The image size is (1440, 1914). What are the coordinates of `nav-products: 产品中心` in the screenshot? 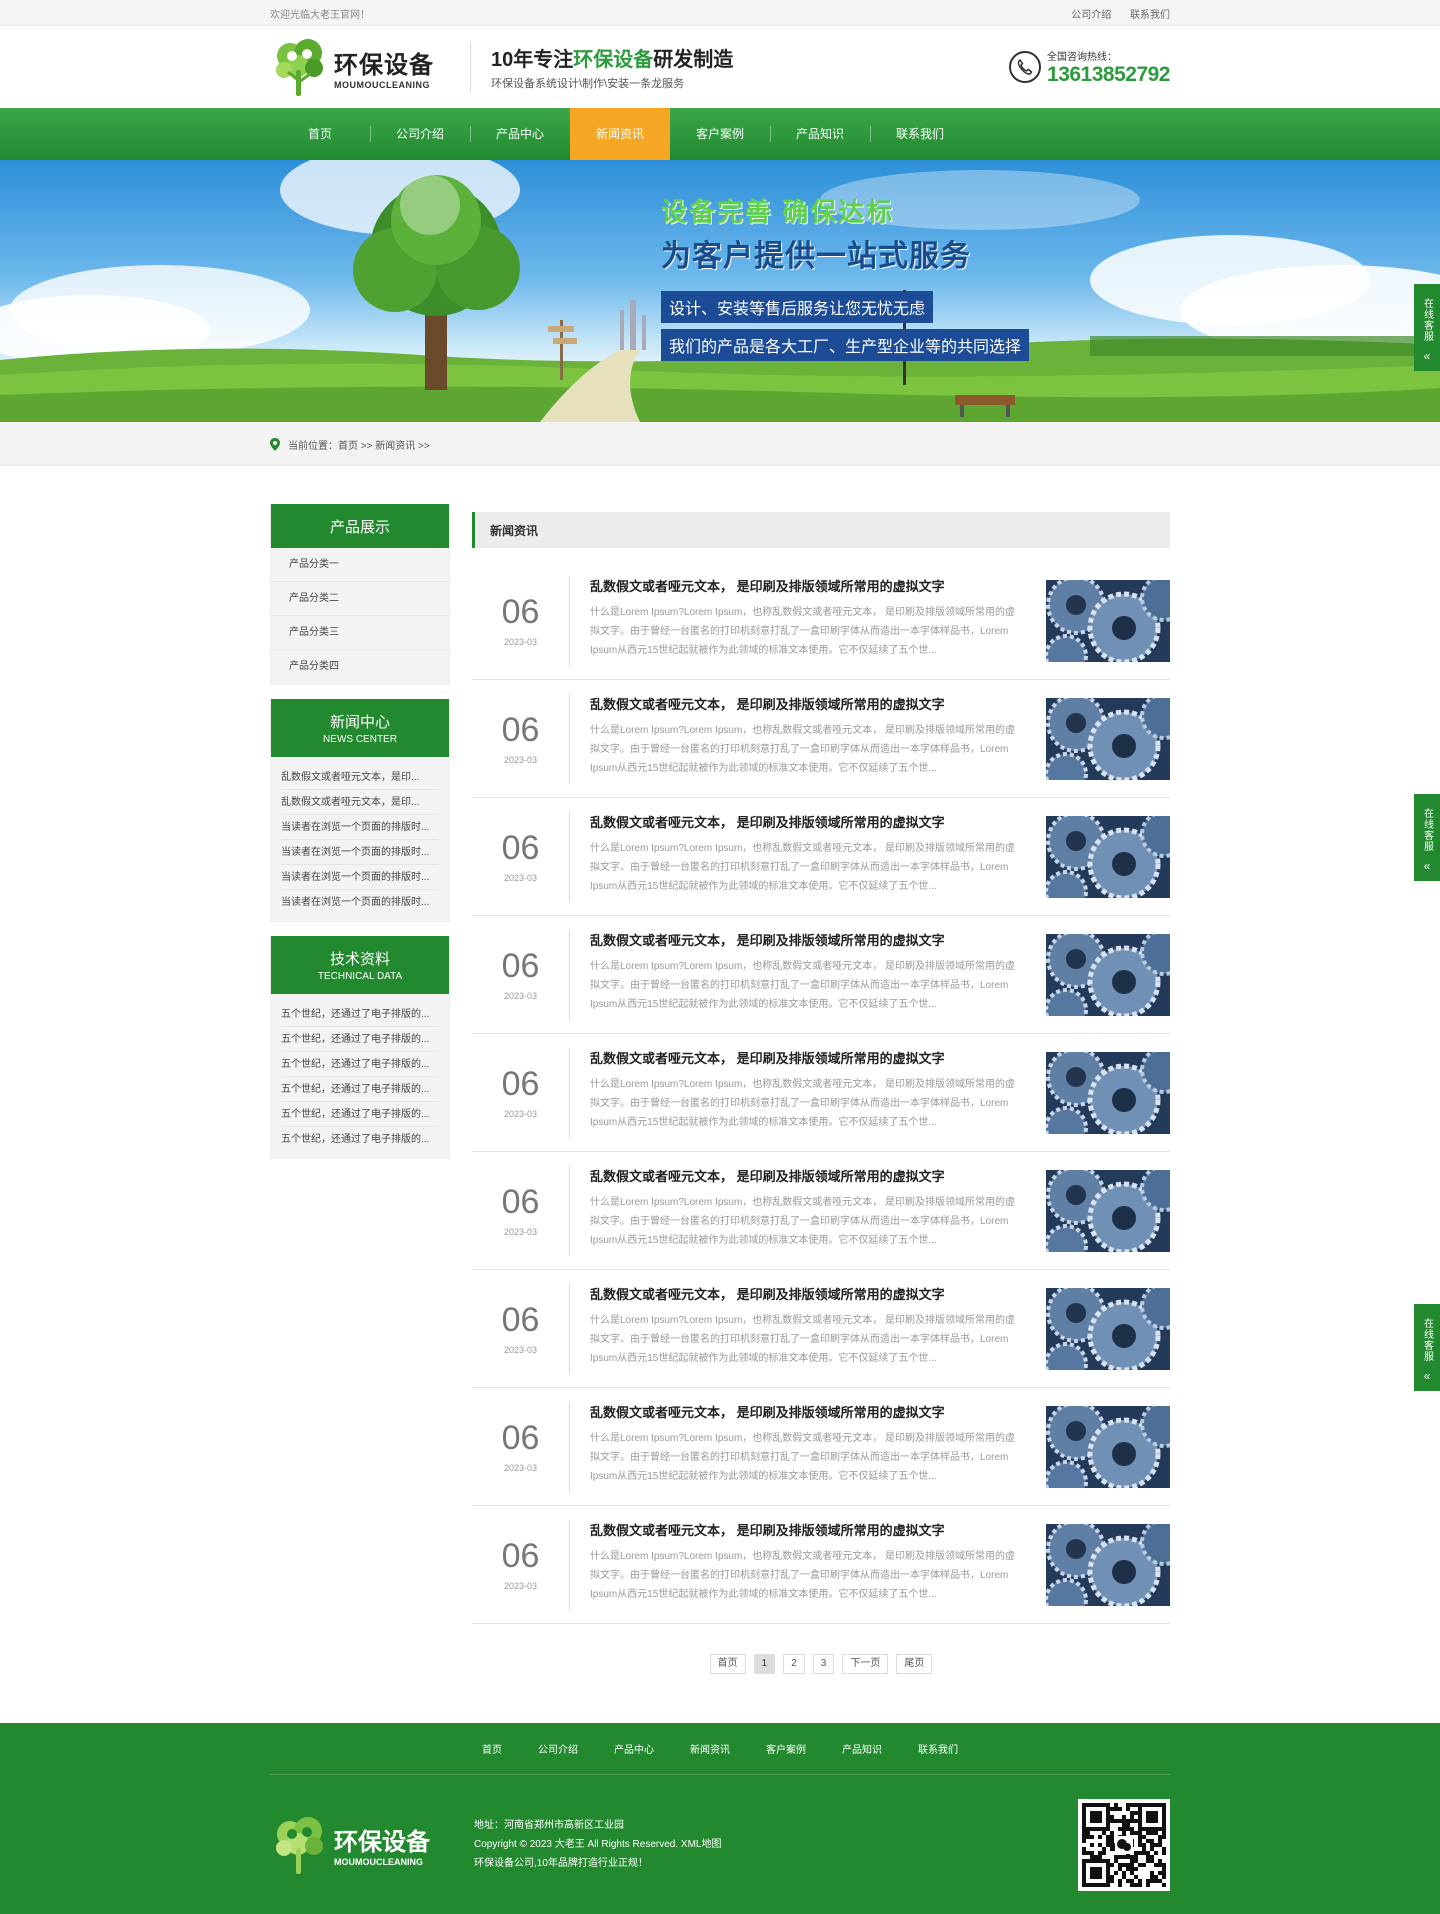 It's located at (520, 134).